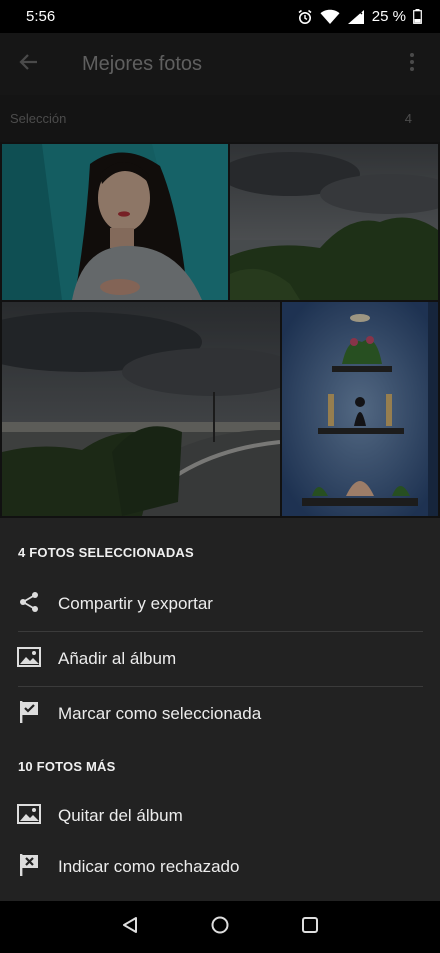 This screenshot has width=440, height=953. I want to click on status-time: 5:56, so click(41, 16).